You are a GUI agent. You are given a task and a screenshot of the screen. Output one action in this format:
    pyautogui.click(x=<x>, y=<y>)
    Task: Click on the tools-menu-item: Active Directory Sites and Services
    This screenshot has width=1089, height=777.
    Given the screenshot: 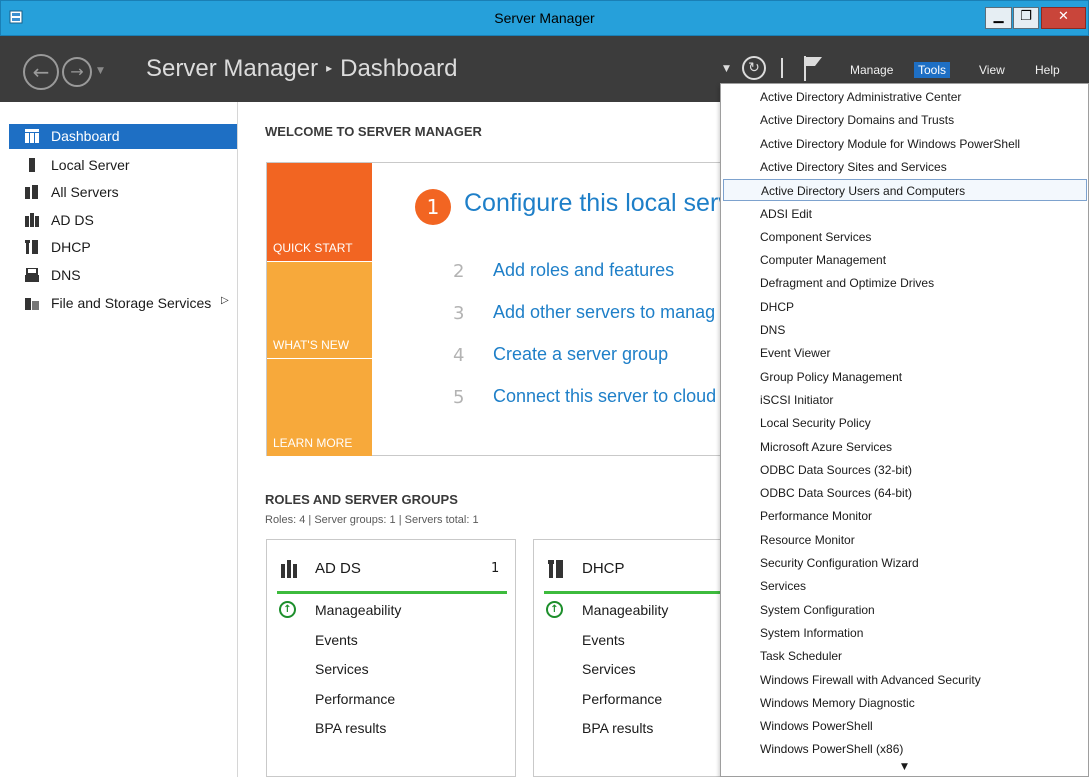 What is the action you would take?
    pyautogui.click(x=905, y=167)
    